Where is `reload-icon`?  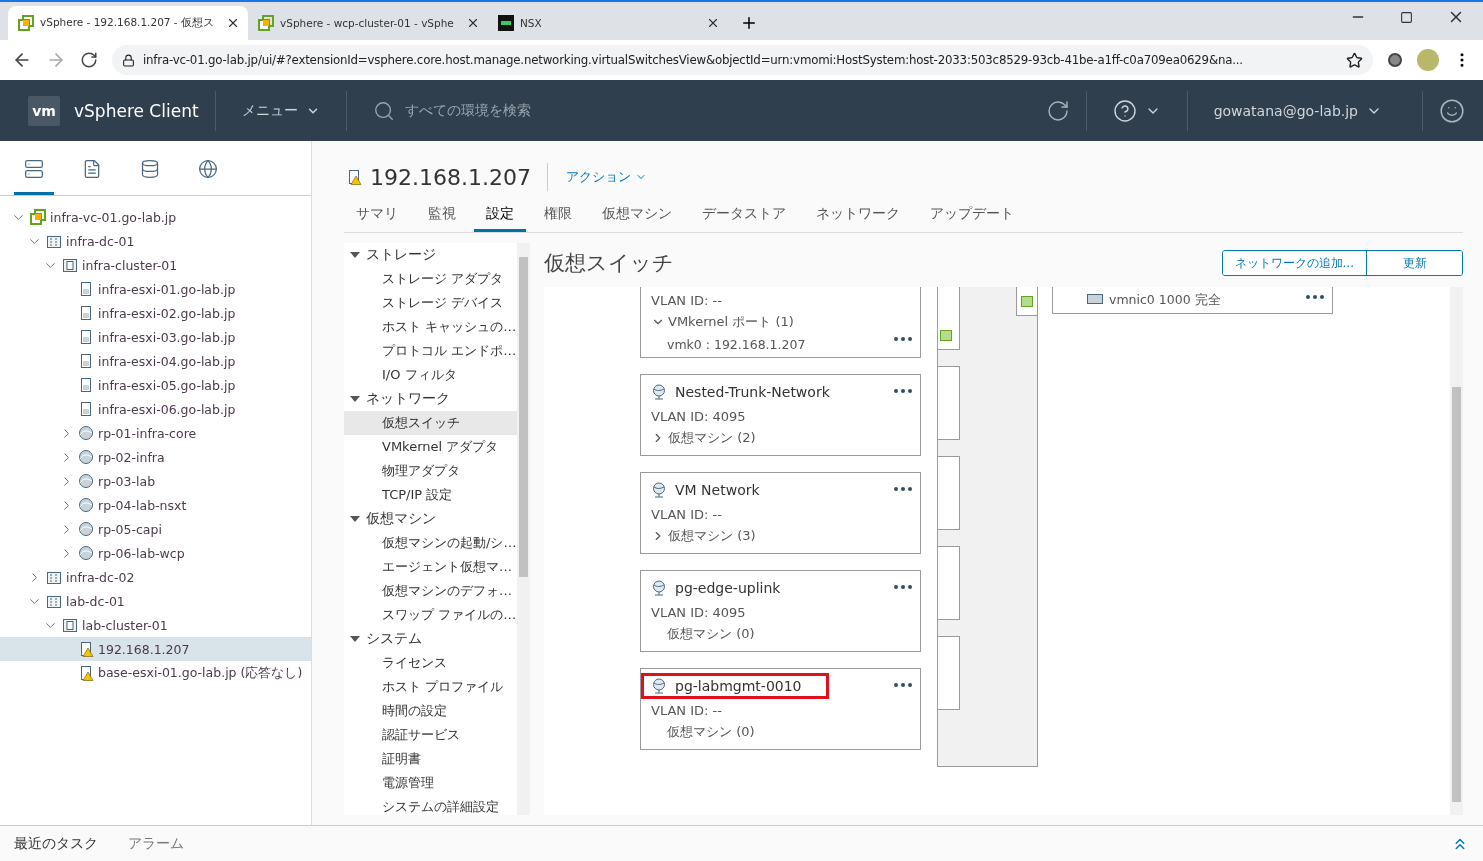
reload-icon is located at coordinates (89, 60).